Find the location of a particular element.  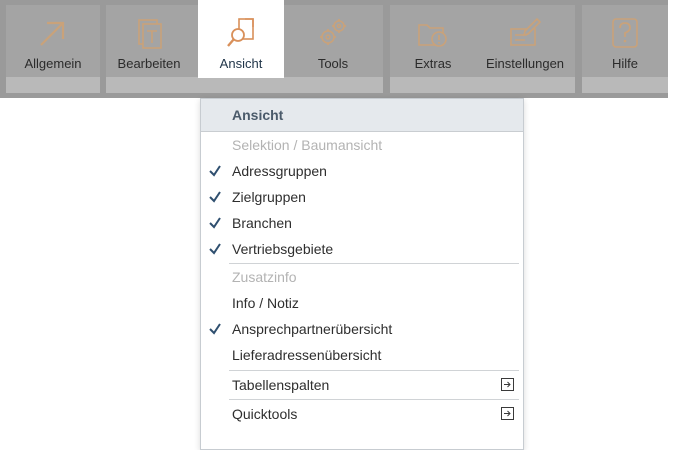

toolbar-label: Ansicht is located at coordinates (241, 63).